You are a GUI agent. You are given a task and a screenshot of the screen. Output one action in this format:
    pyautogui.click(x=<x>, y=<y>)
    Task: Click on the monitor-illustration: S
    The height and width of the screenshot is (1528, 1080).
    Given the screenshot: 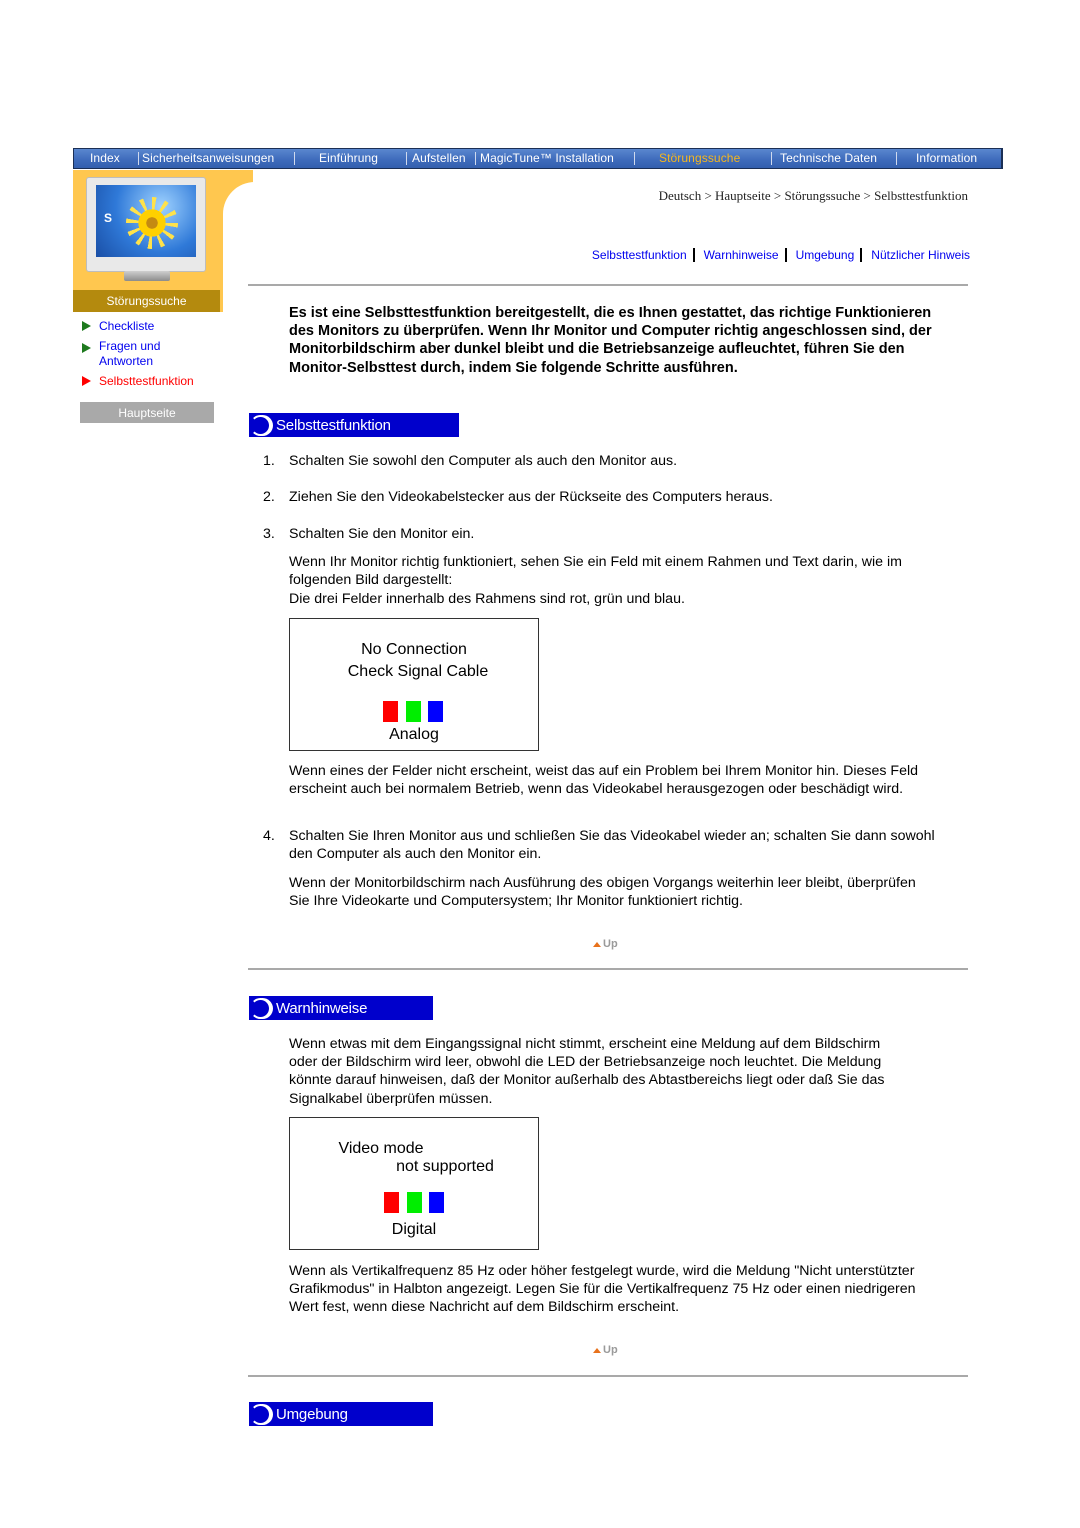 What is the action you would take?
    pyautogui.click(x=146, y=229)
    